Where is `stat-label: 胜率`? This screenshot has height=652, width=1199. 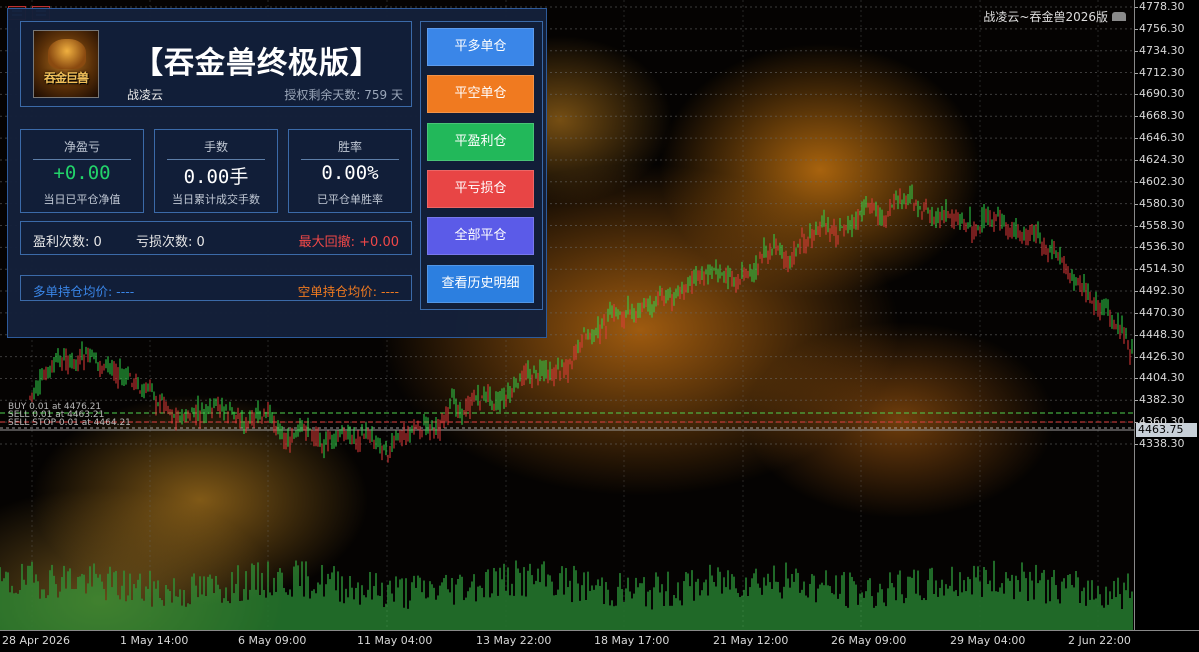
stat-label: 胜率 is located at coordinates (349, 147).